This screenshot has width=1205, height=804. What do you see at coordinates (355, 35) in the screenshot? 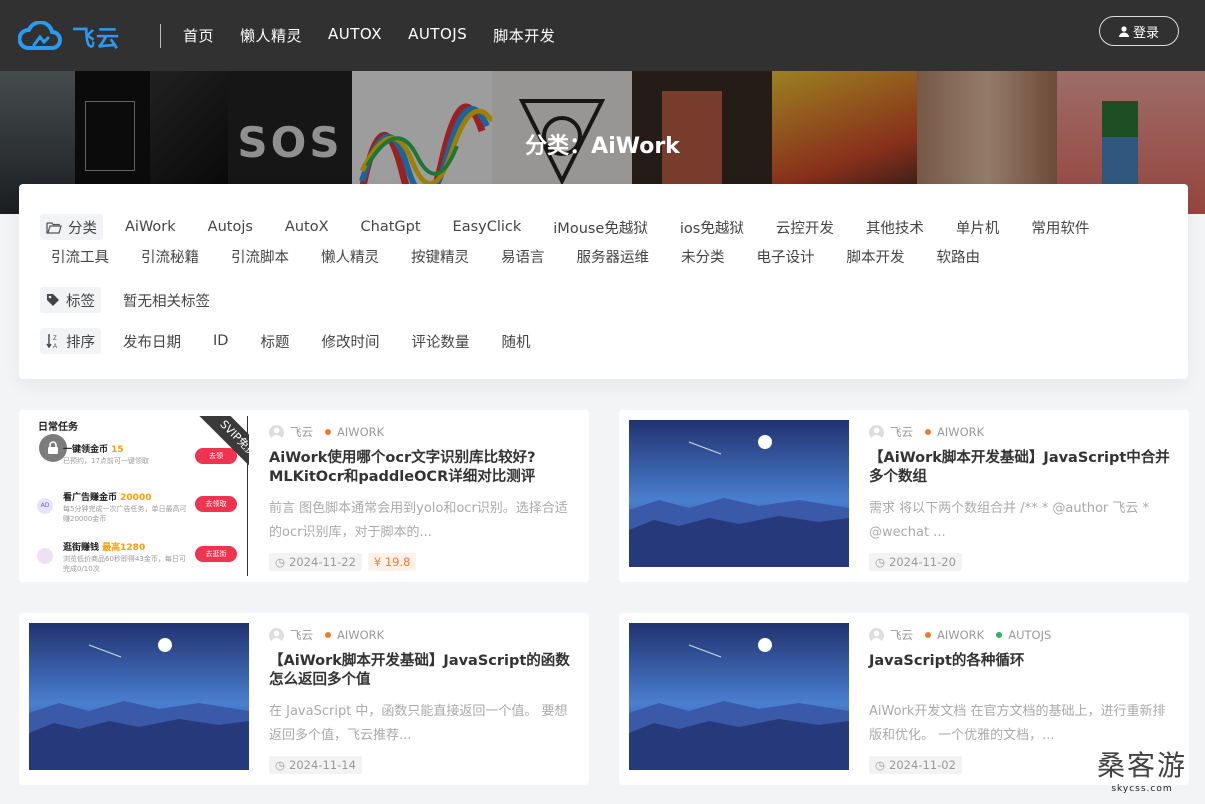
I see `nav-autox: AUTOX` at bounding box center [355, 35].